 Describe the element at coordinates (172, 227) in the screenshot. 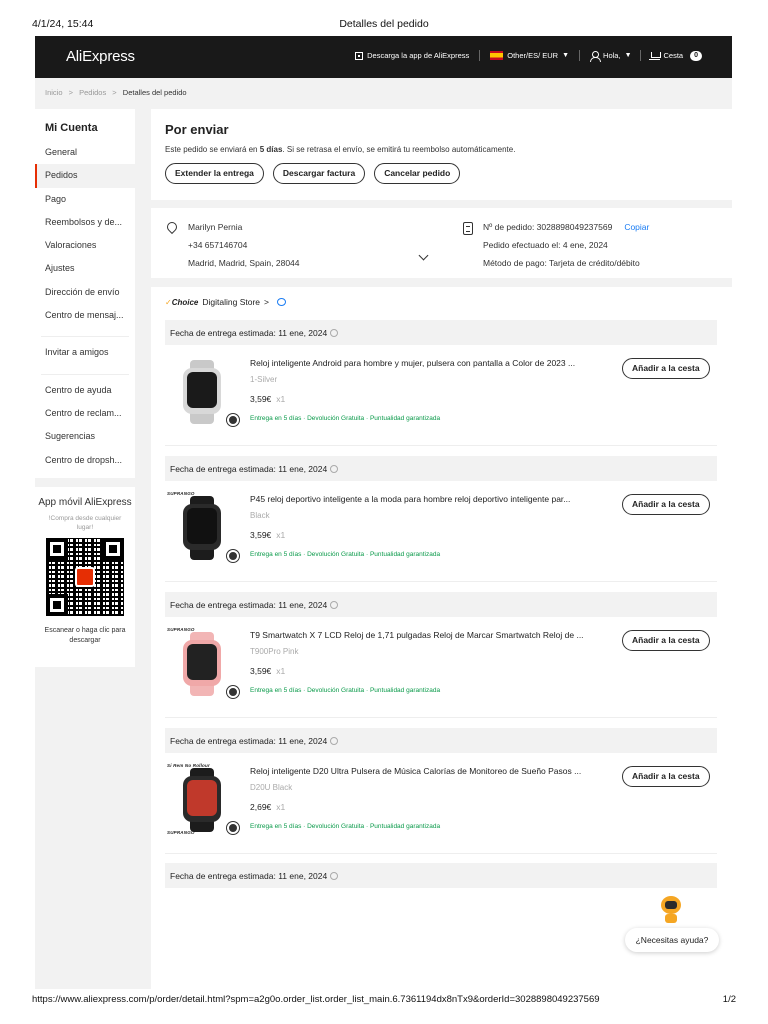

I see `location-pin-icon` at that location.